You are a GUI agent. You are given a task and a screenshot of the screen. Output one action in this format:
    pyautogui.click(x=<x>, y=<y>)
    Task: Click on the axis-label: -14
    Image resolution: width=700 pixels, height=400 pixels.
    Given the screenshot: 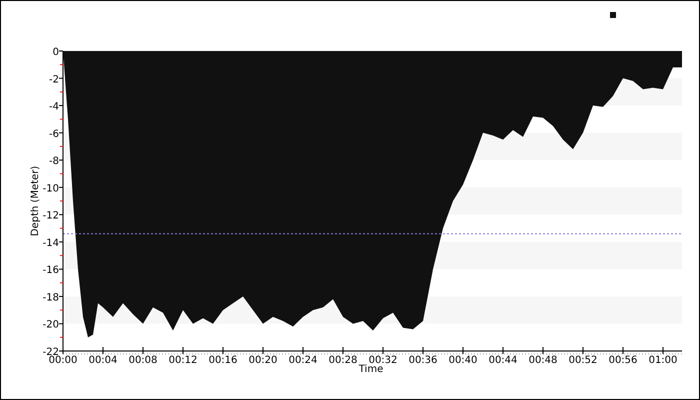 What is the action you would take?
    pyautogui.click(x=50, y=243)
    